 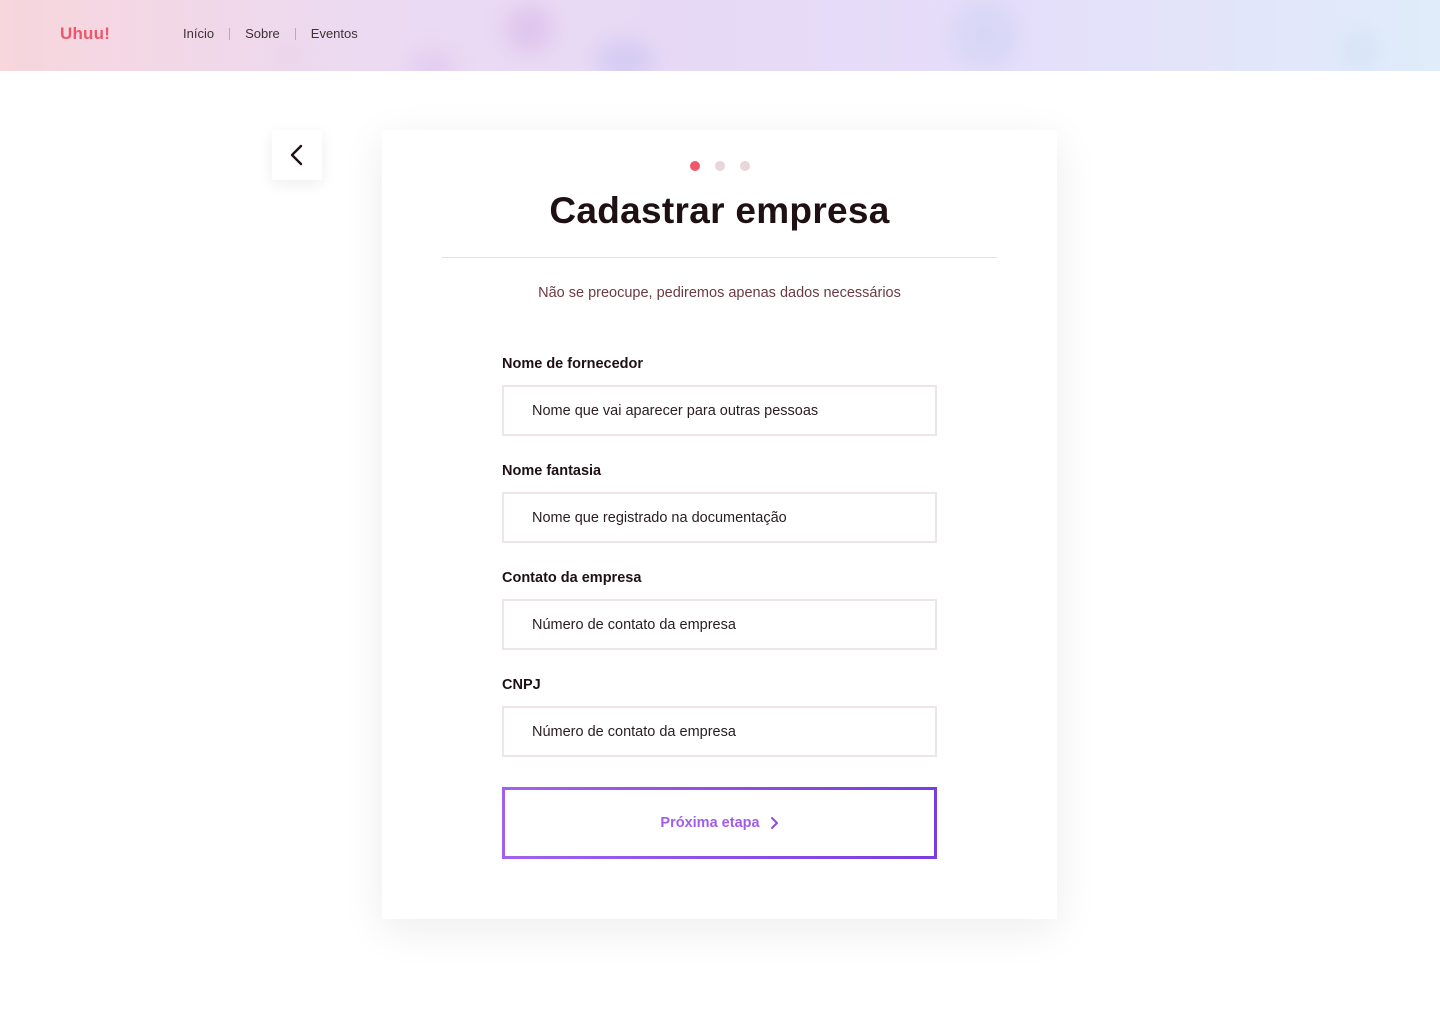 What do you see at coordinates (198, 33) in the screenshot?
I see `nav-item-inicio: Início` at bounding box center [198, 33].